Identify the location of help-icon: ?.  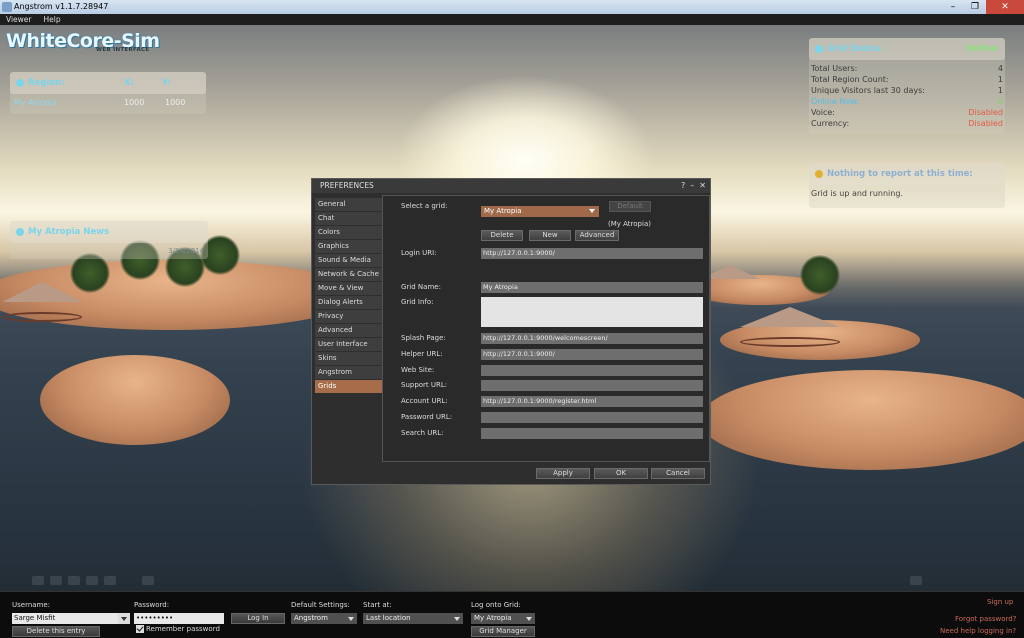
(683, 186).